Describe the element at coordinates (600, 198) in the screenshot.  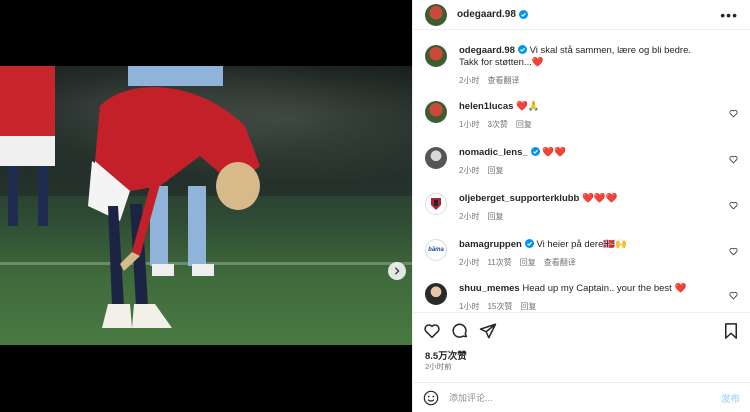
I see `comment-text: ❤️❤️❤️` at that location.